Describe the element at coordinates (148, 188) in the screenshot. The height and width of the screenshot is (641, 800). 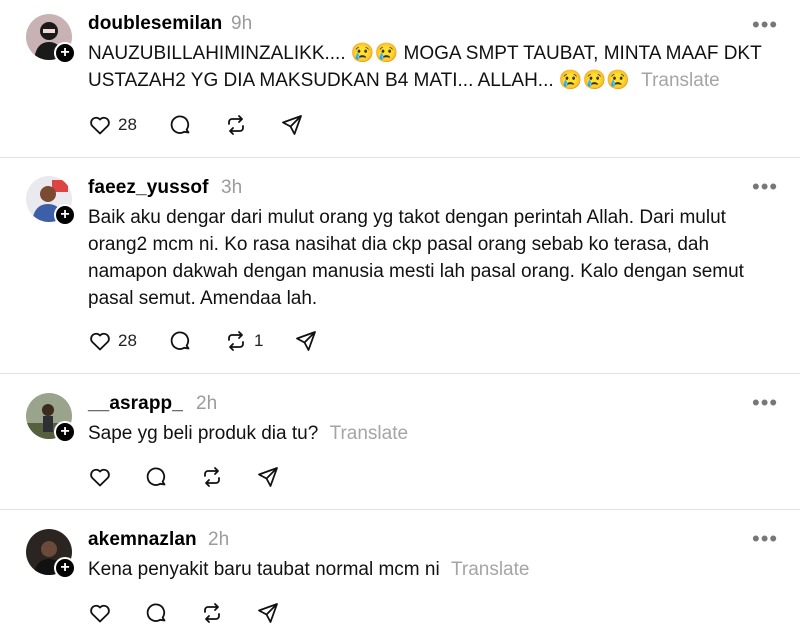
I see `username: faeez_yussof` at that location.